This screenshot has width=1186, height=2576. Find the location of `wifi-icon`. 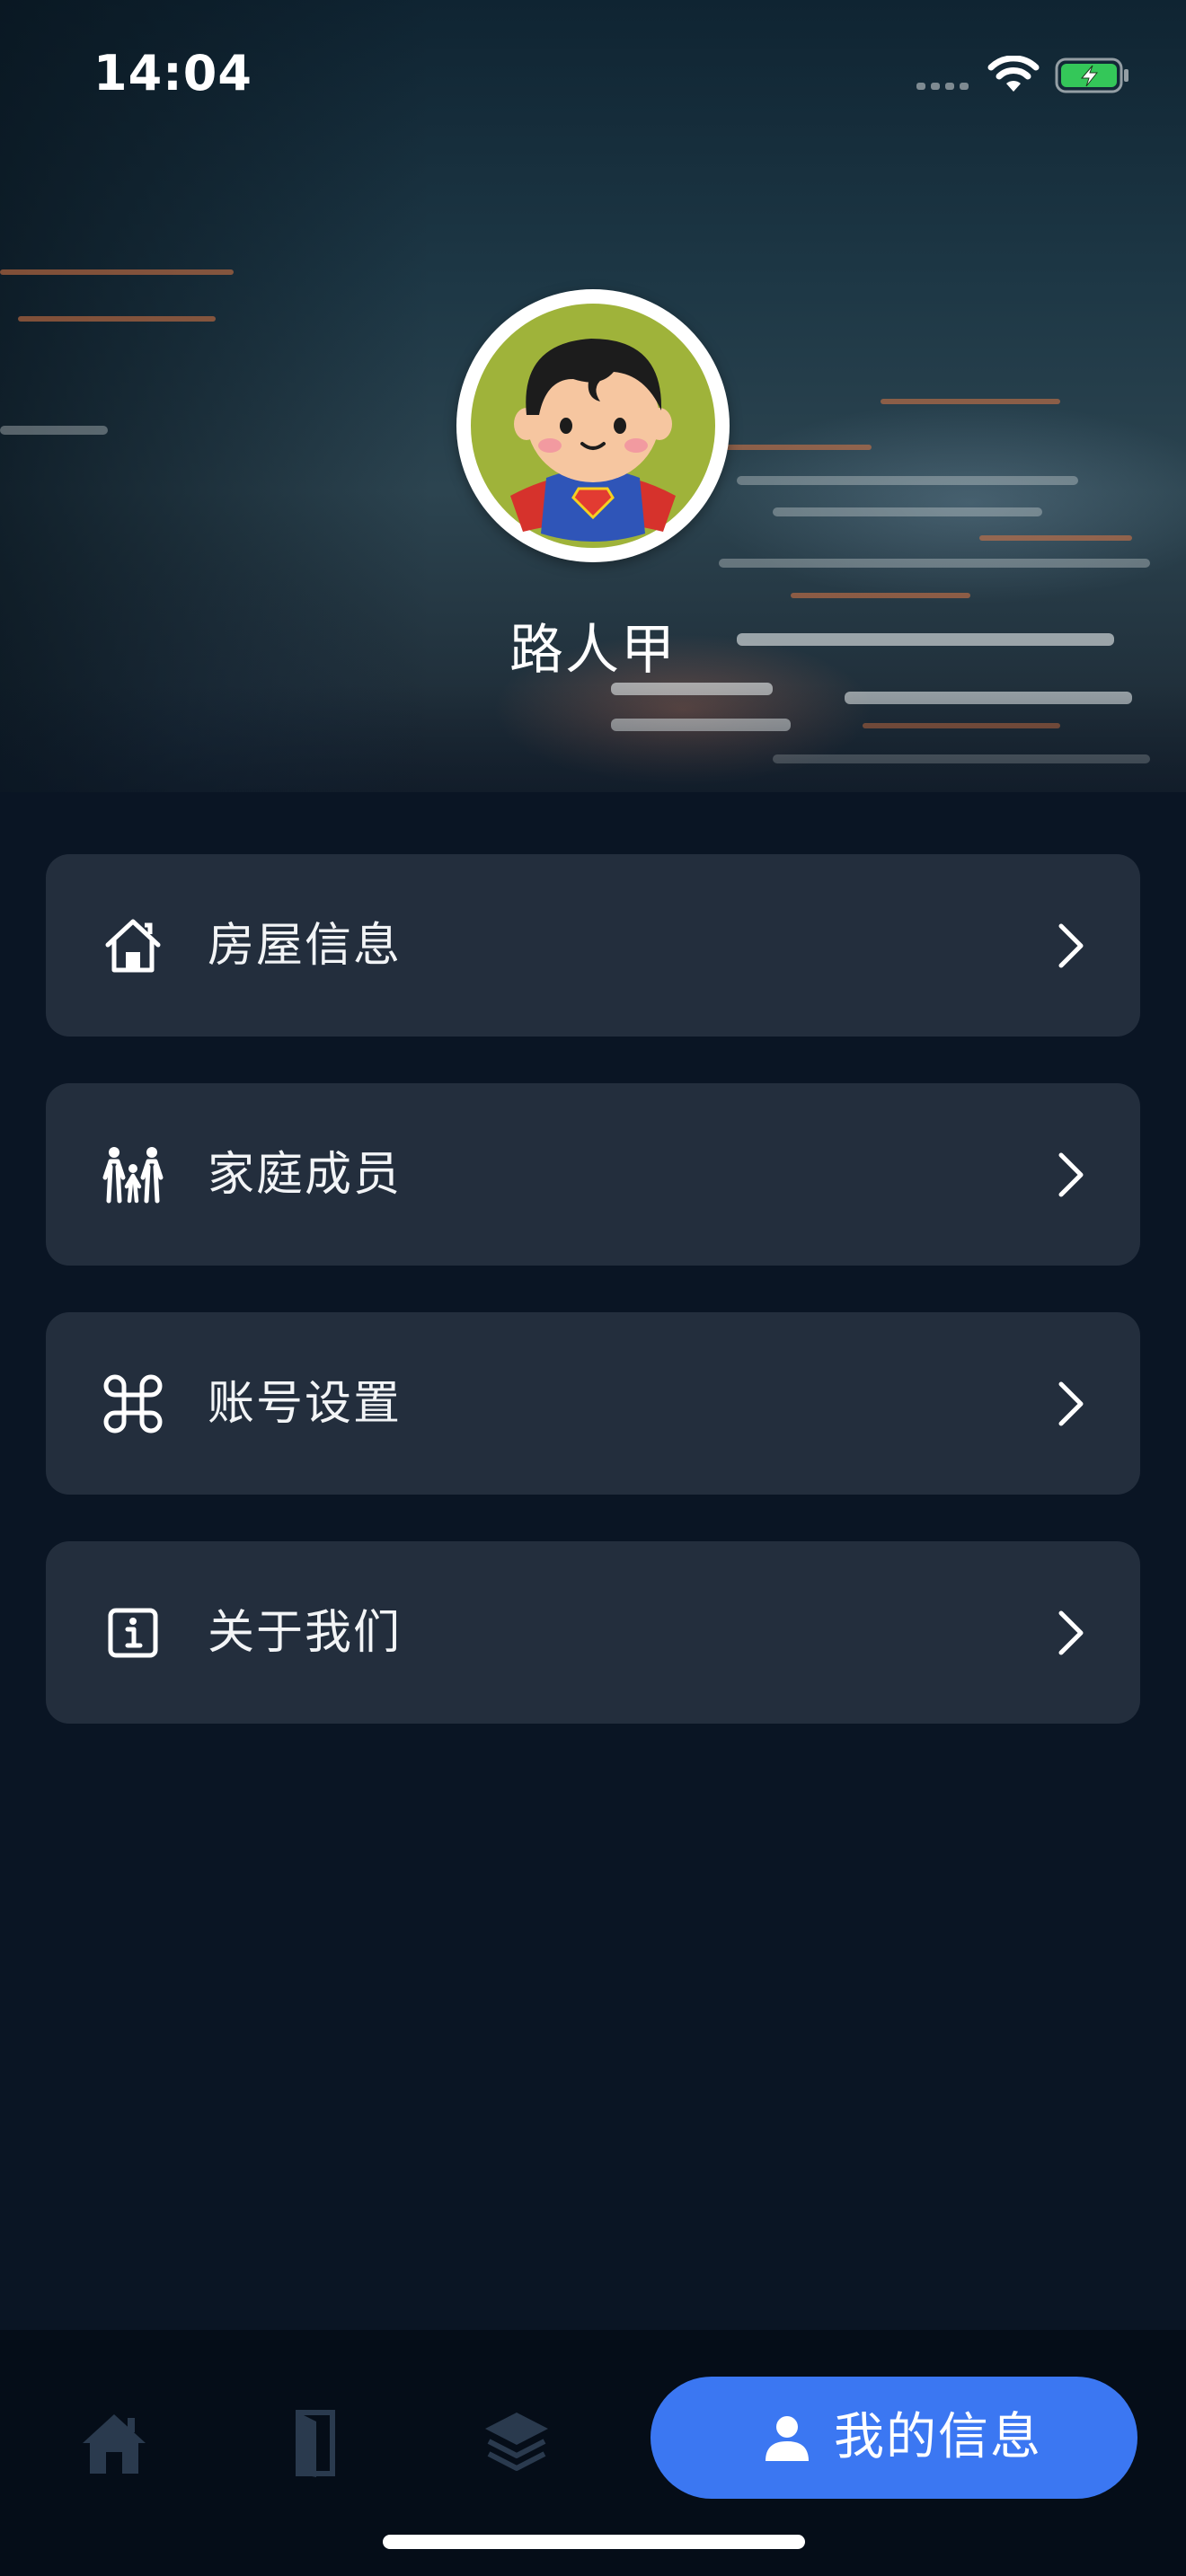

wifi-icon is located at coordinates (1013, 74).